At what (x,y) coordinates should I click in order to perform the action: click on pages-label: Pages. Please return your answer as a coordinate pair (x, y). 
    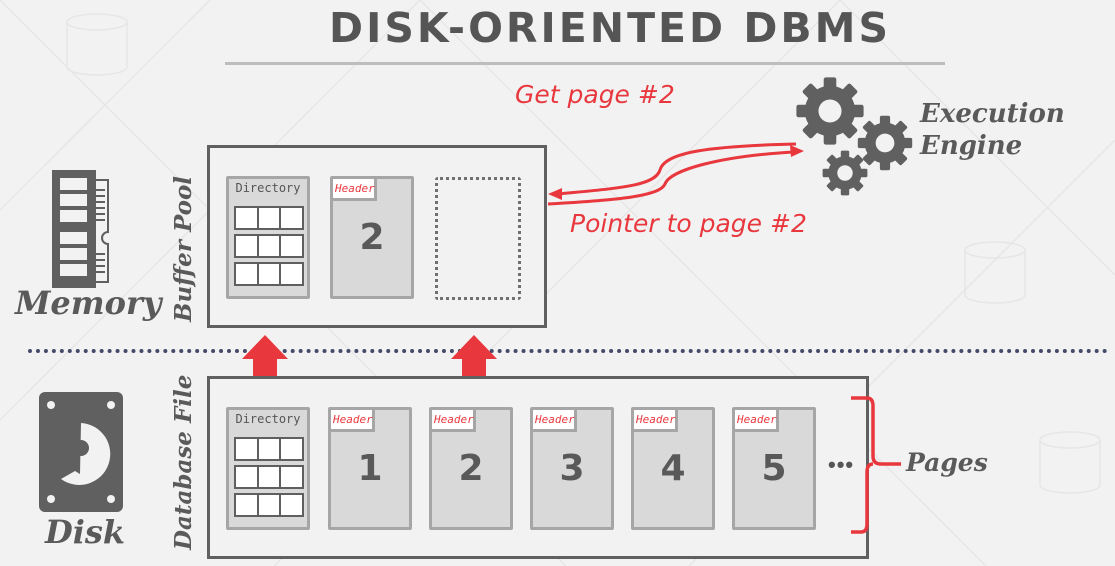
    Looking at the image, I should click on (947, 462).